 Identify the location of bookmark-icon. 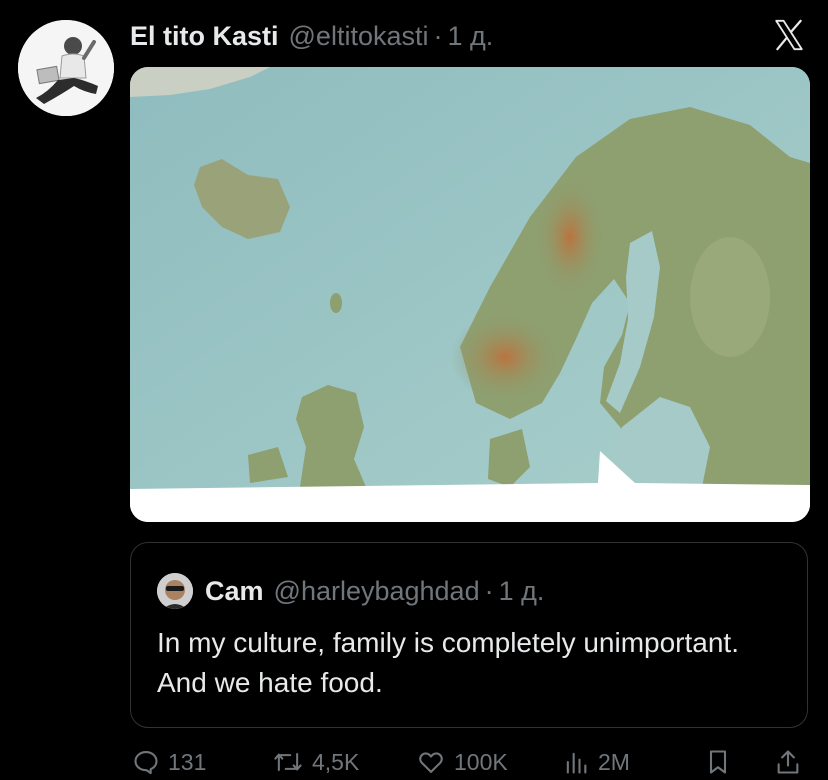
(718, 762).